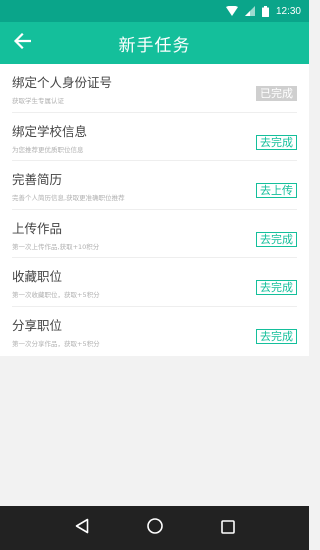 This screenshot has width=320, height=550. What do you see at coordinates (154, 331) in the screenshot?
I see `task-item-share-job: 分享职位 第一次分享作品，获取+5积分 去完成` at bounding box center [154, 331].